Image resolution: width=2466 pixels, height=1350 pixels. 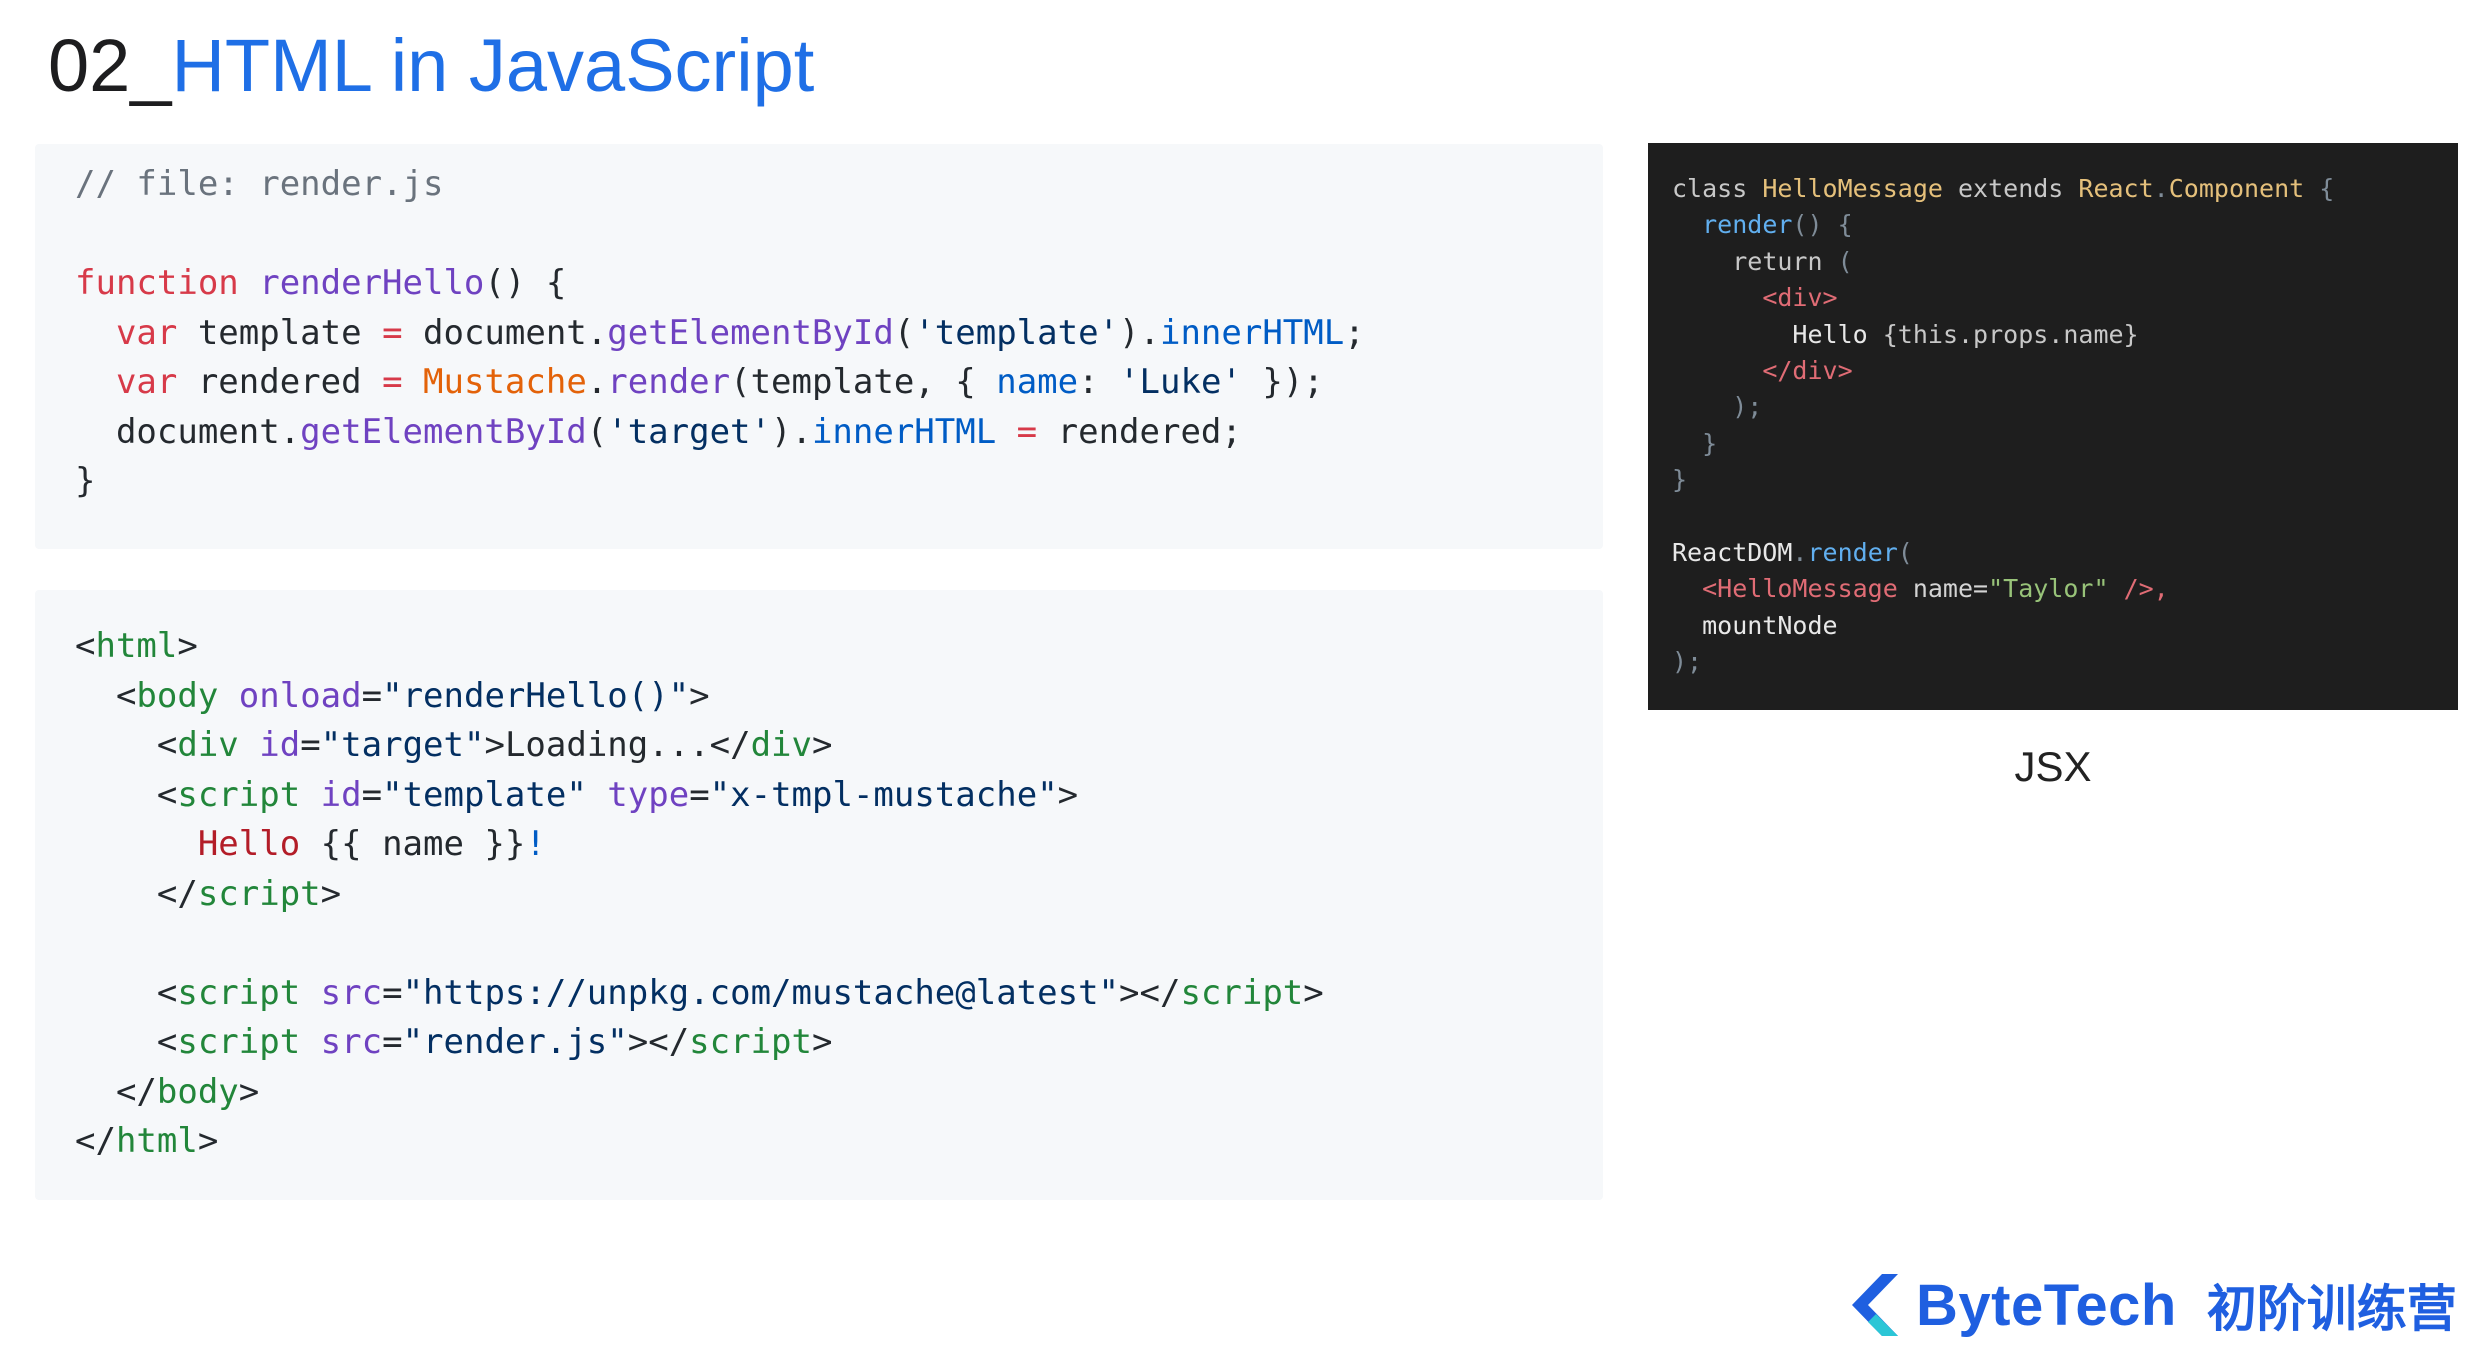 I want to click on code-line: return (, so click(x=2003, y=262).